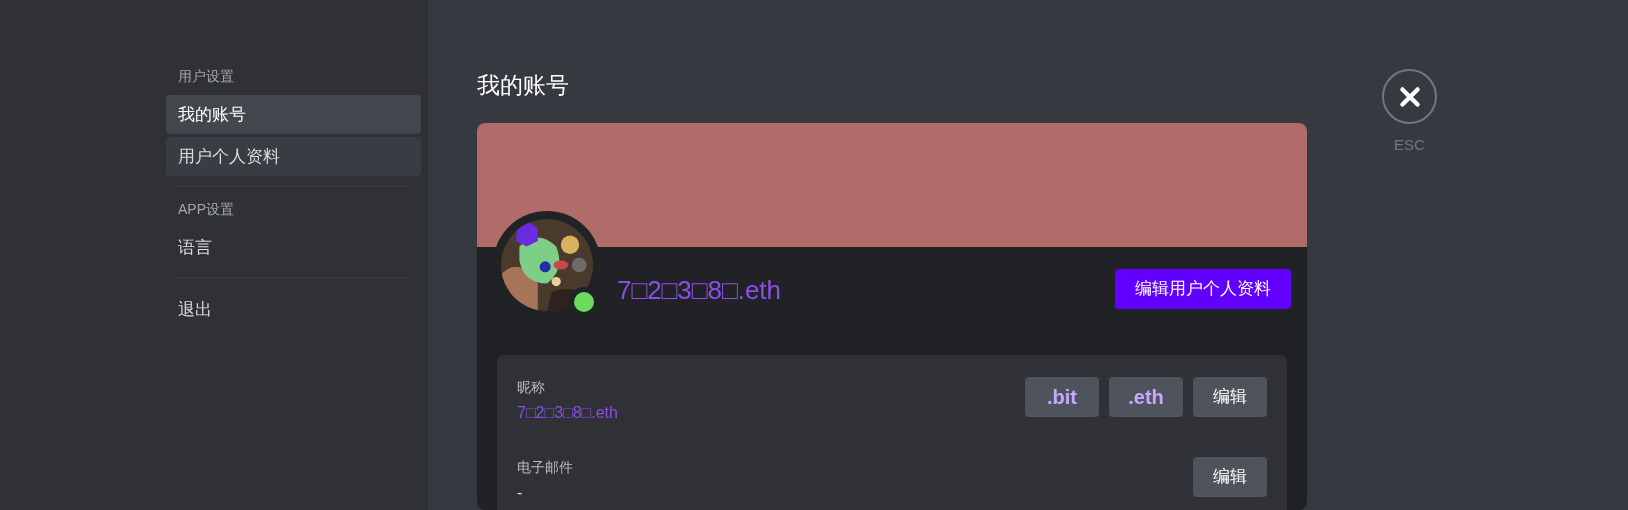 This screenshot has height=510, width=1628. I want to click on domain-button: .bit, so click(1062, 396).